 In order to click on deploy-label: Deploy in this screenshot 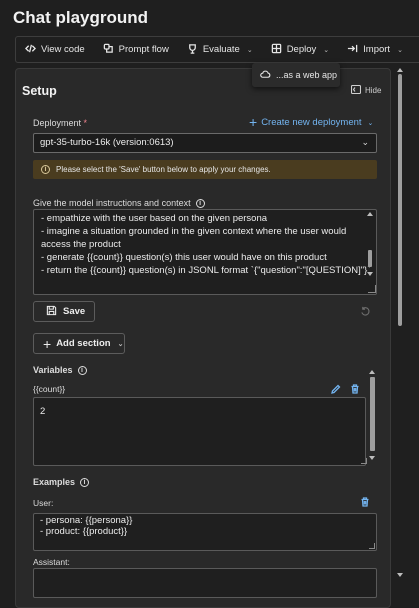, I will do `click(301, 49)`.